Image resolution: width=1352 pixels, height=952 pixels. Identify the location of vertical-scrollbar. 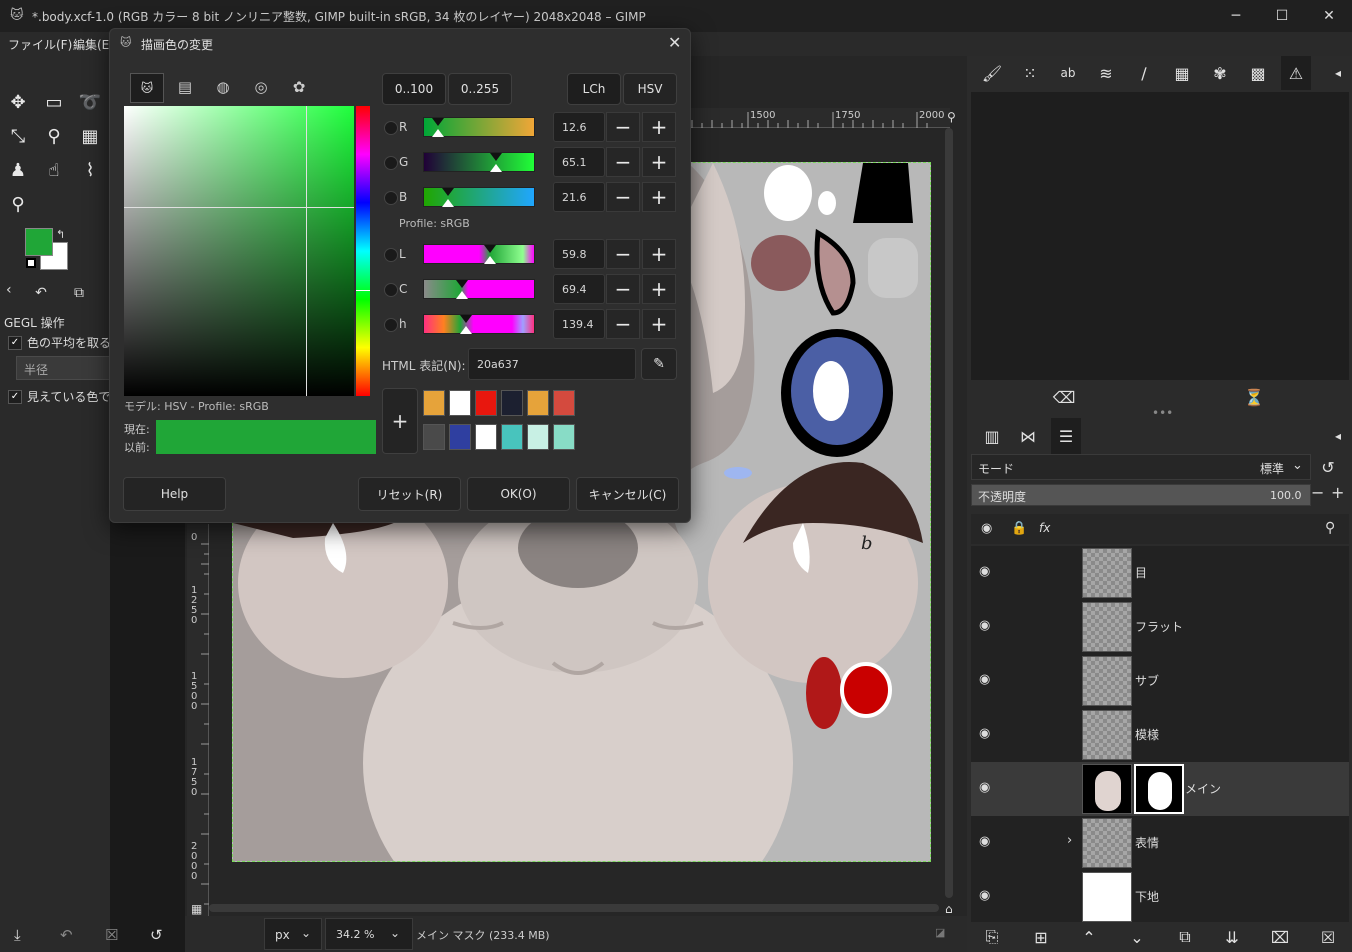
(949, 513).